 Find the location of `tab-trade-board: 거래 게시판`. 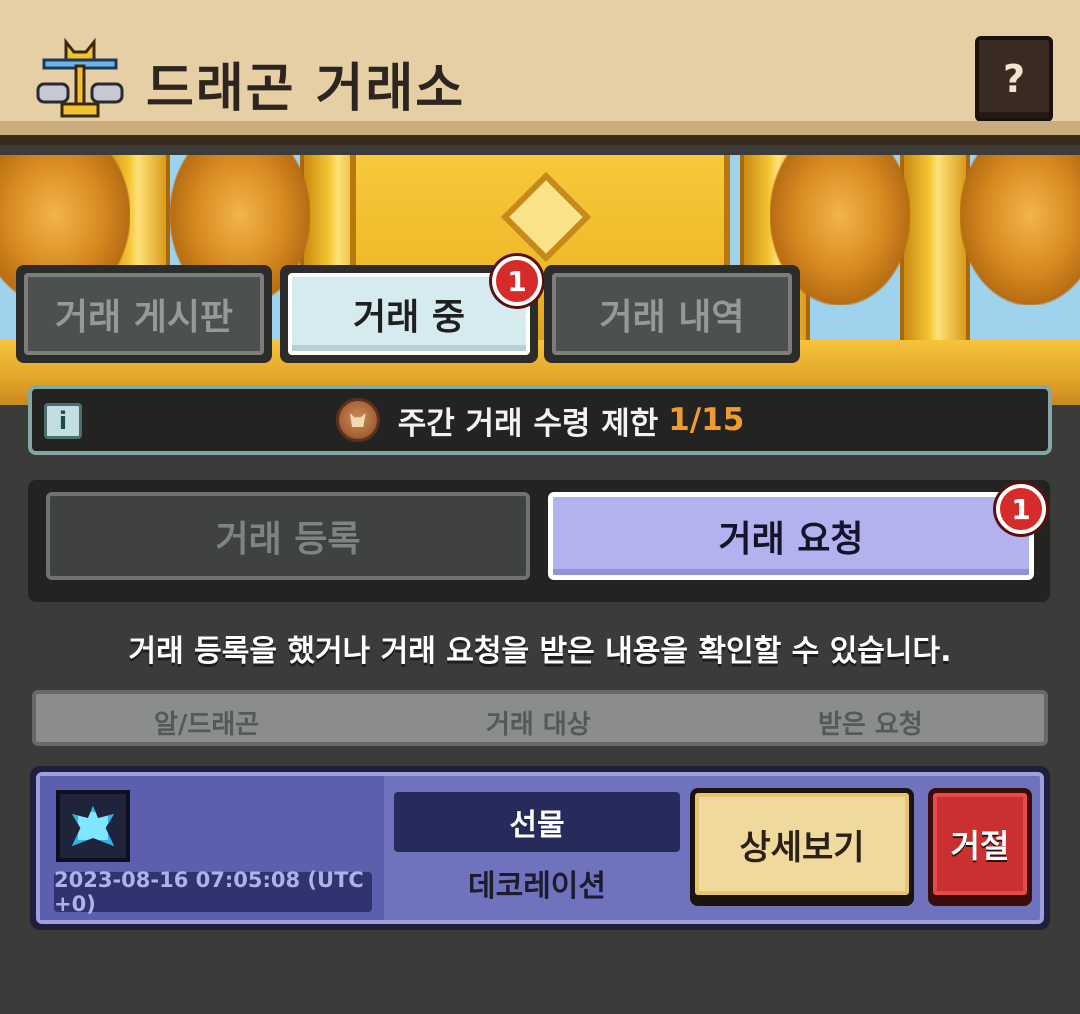

tab-trade-board: 거래 게시판 is located at coordinates (144, 314).